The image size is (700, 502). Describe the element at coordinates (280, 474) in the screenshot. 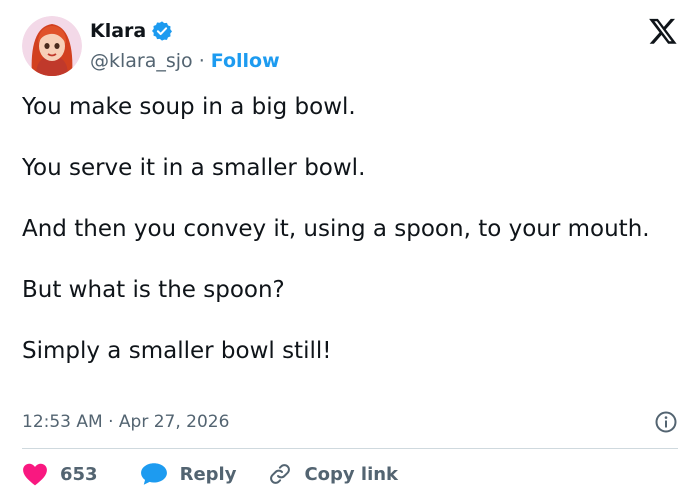

I see `link-icon` at that location.